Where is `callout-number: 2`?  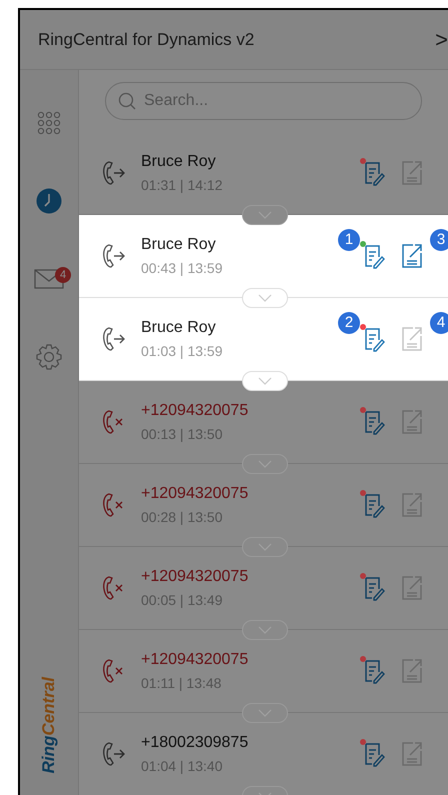 callout-number: 2 is located at coordinates (349, 323).